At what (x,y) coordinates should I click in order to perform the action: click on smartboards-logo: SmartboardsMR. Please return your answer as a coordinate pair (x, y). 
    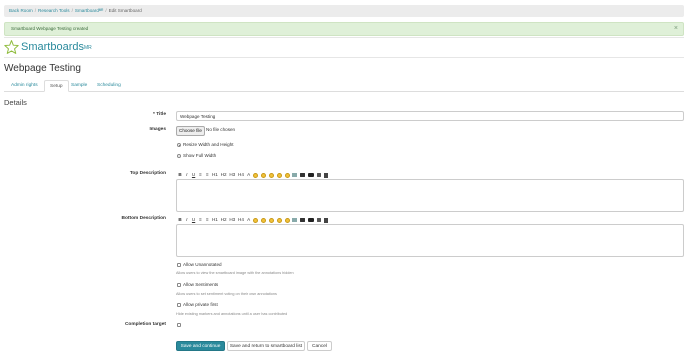
    Looking at the image, I should click on (48, 48).